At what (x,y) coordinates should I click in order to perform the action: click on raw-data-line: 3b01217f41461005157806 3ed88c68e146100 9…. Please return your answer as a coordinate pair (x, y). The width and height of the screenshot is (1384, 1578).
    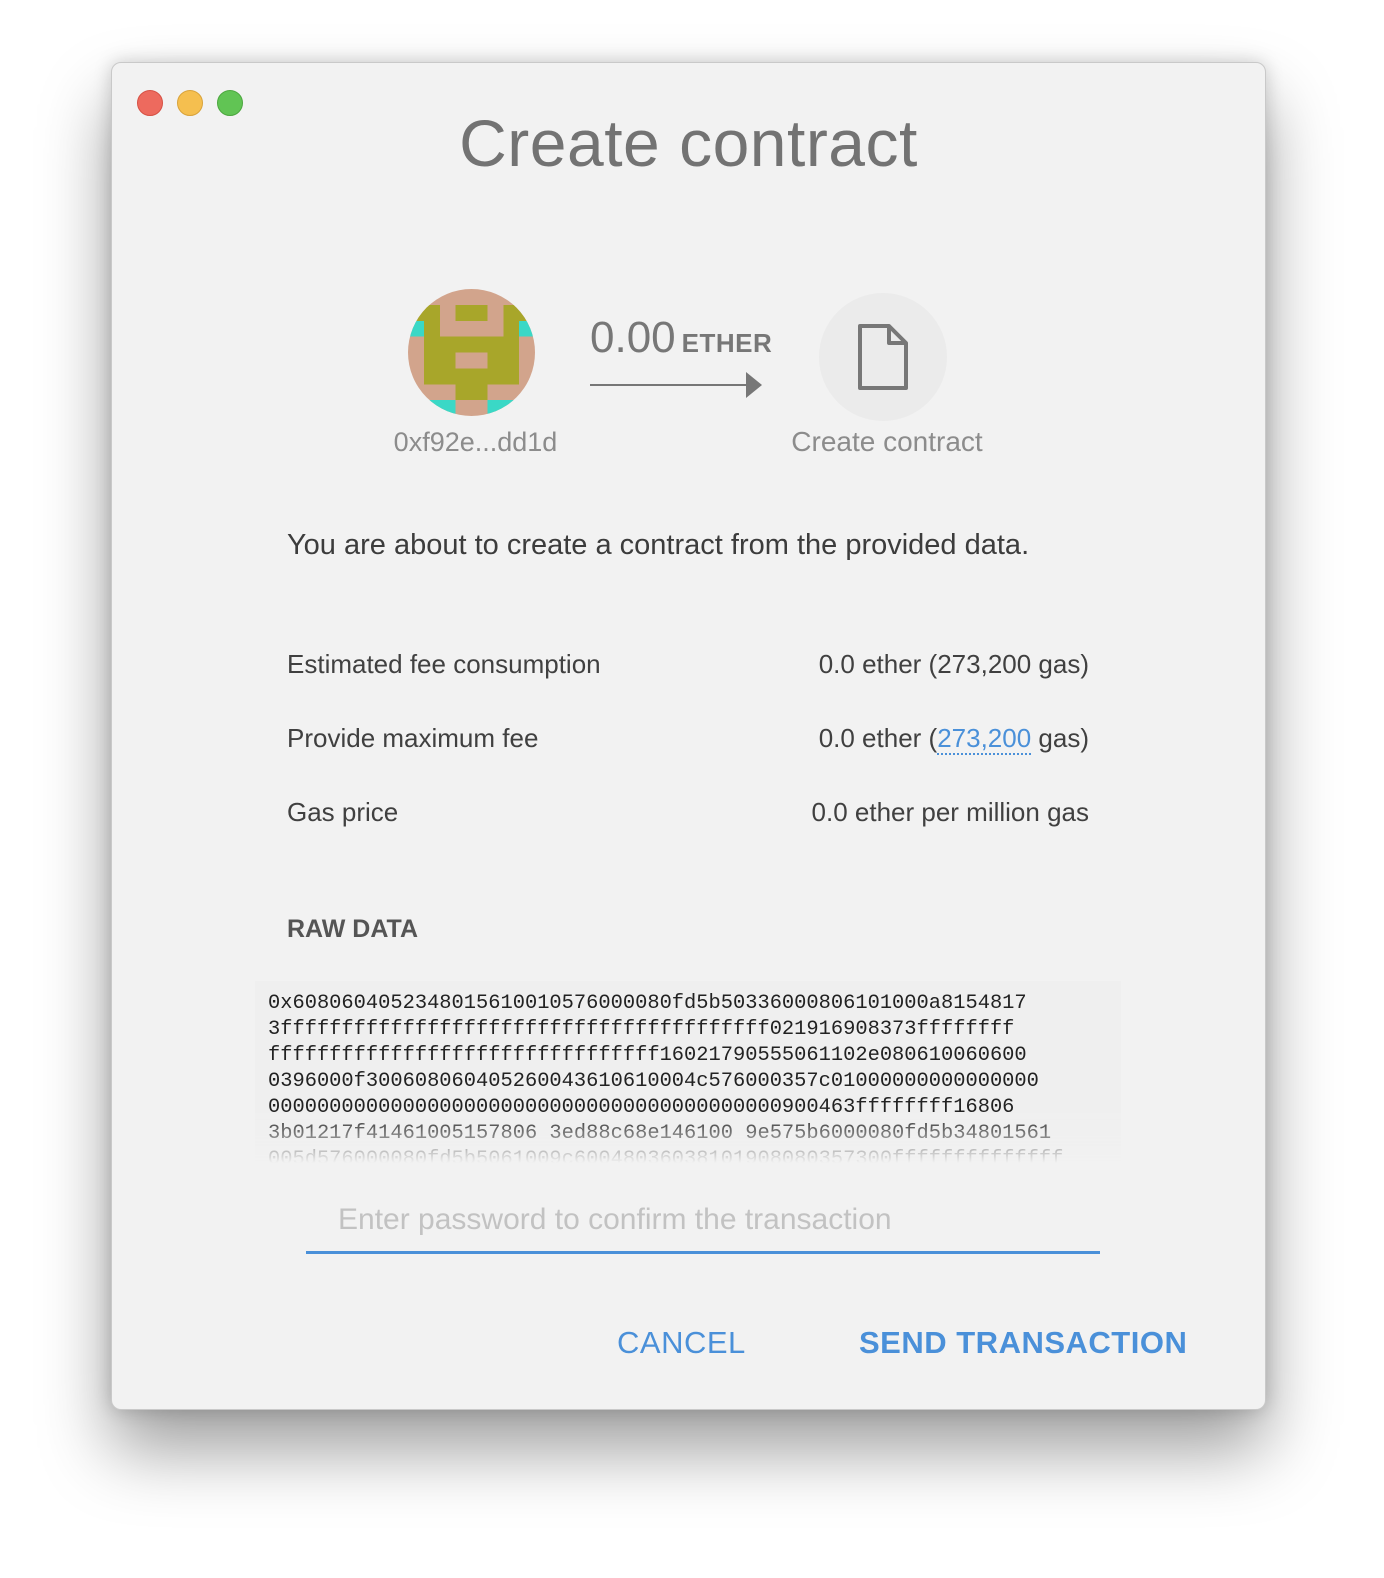
    Looking at the image, I should click on (660, 1133).